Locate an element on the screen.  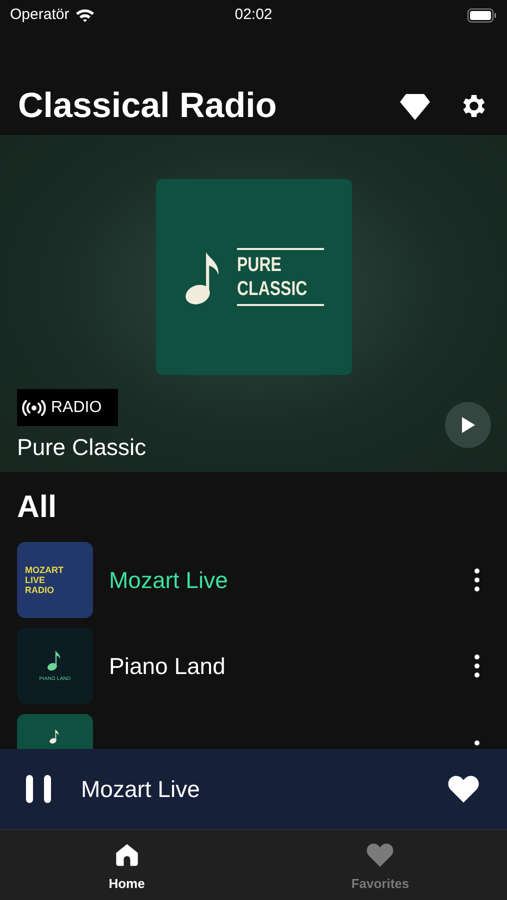
clock-text: 02:02 is located at coordinates (253, 14).